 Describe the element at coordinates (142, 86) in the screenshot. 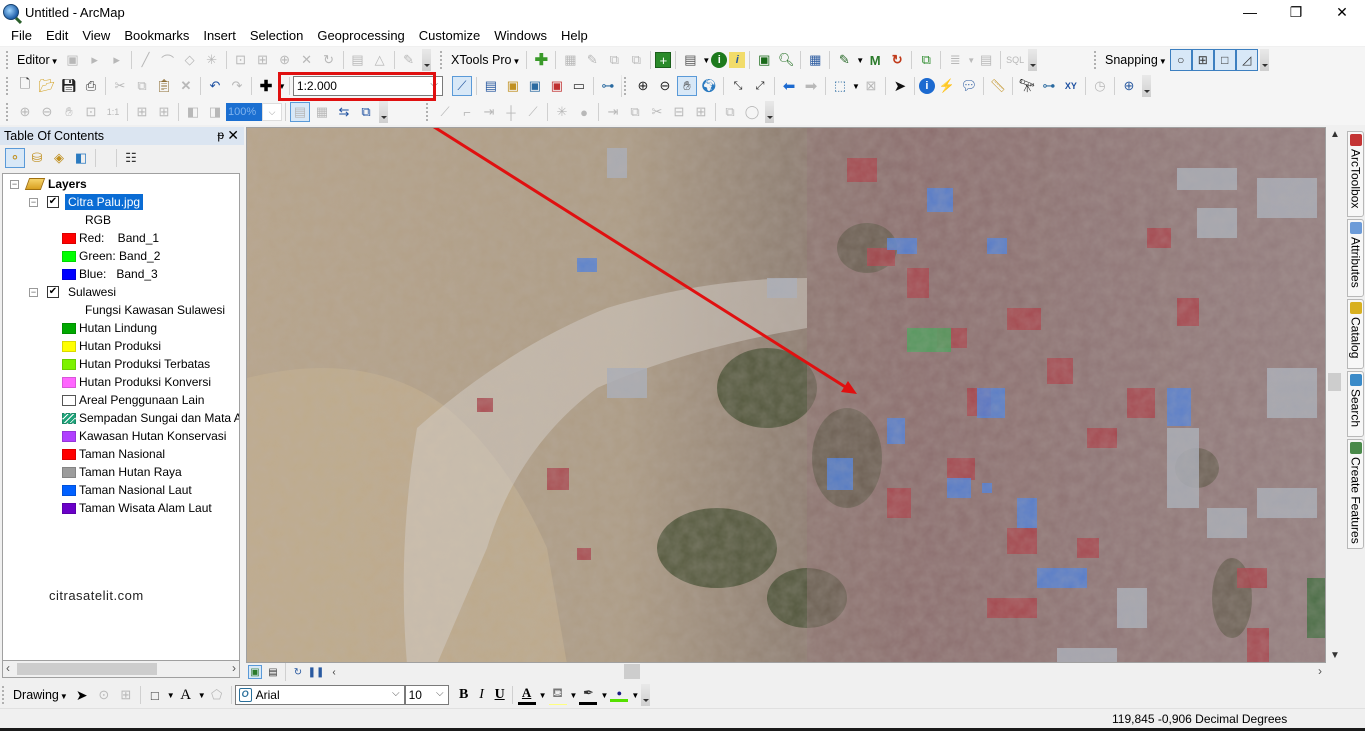

I see `copy-icon: ⧉` at that location.